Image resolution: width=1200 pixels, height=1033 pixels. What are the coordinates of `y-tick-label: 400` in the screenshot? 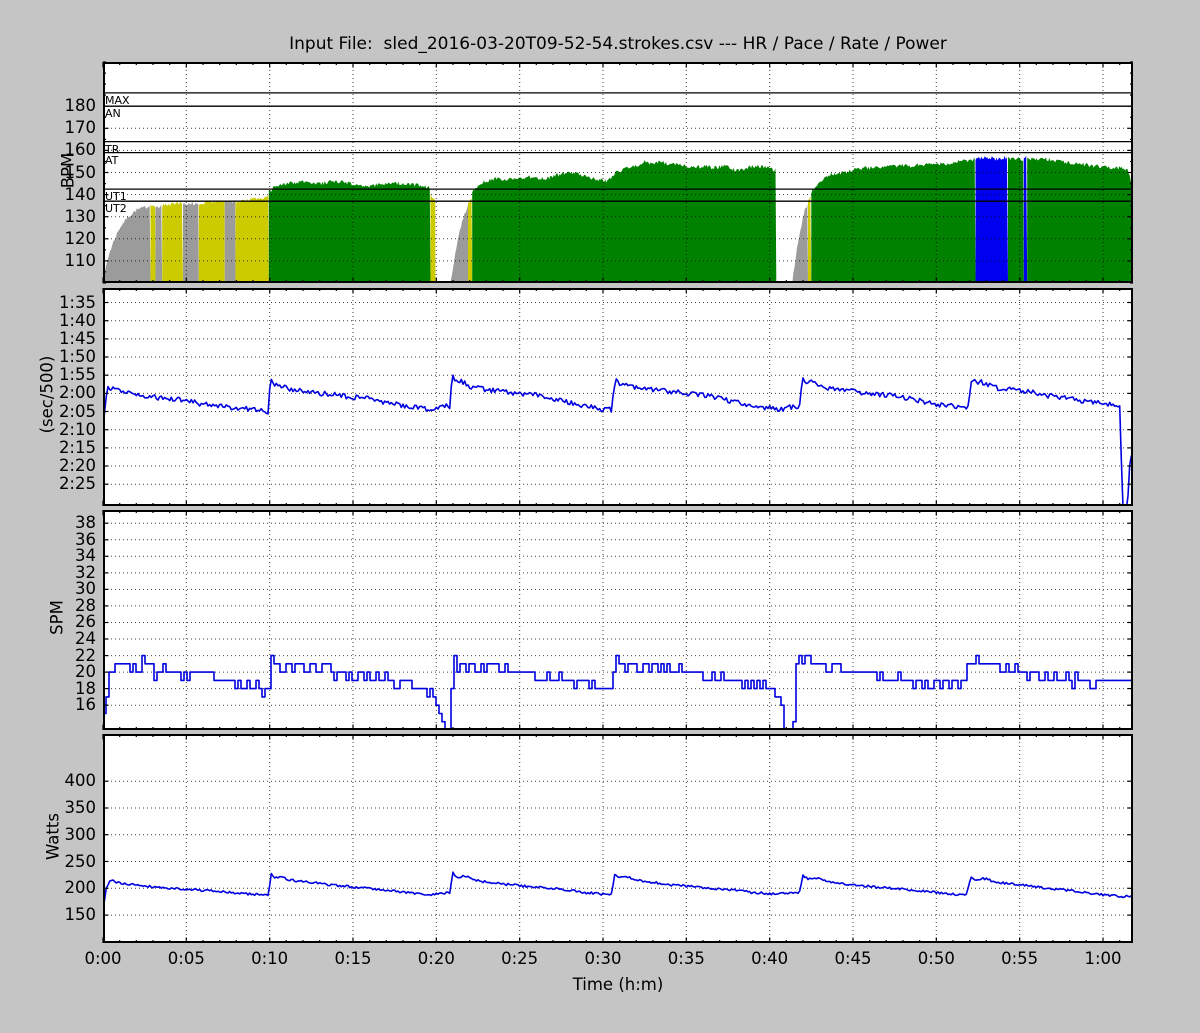 It's located at (80, 781).